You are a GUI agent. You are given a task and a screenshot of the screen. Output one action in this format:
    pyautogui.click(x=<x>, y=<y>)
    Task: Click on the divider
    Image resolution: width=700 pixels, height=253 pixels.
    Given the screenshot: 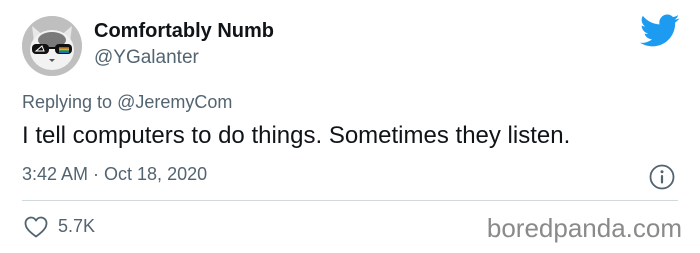 What is the action you would take?
    pyautogui.click(x=350, y=200)
    